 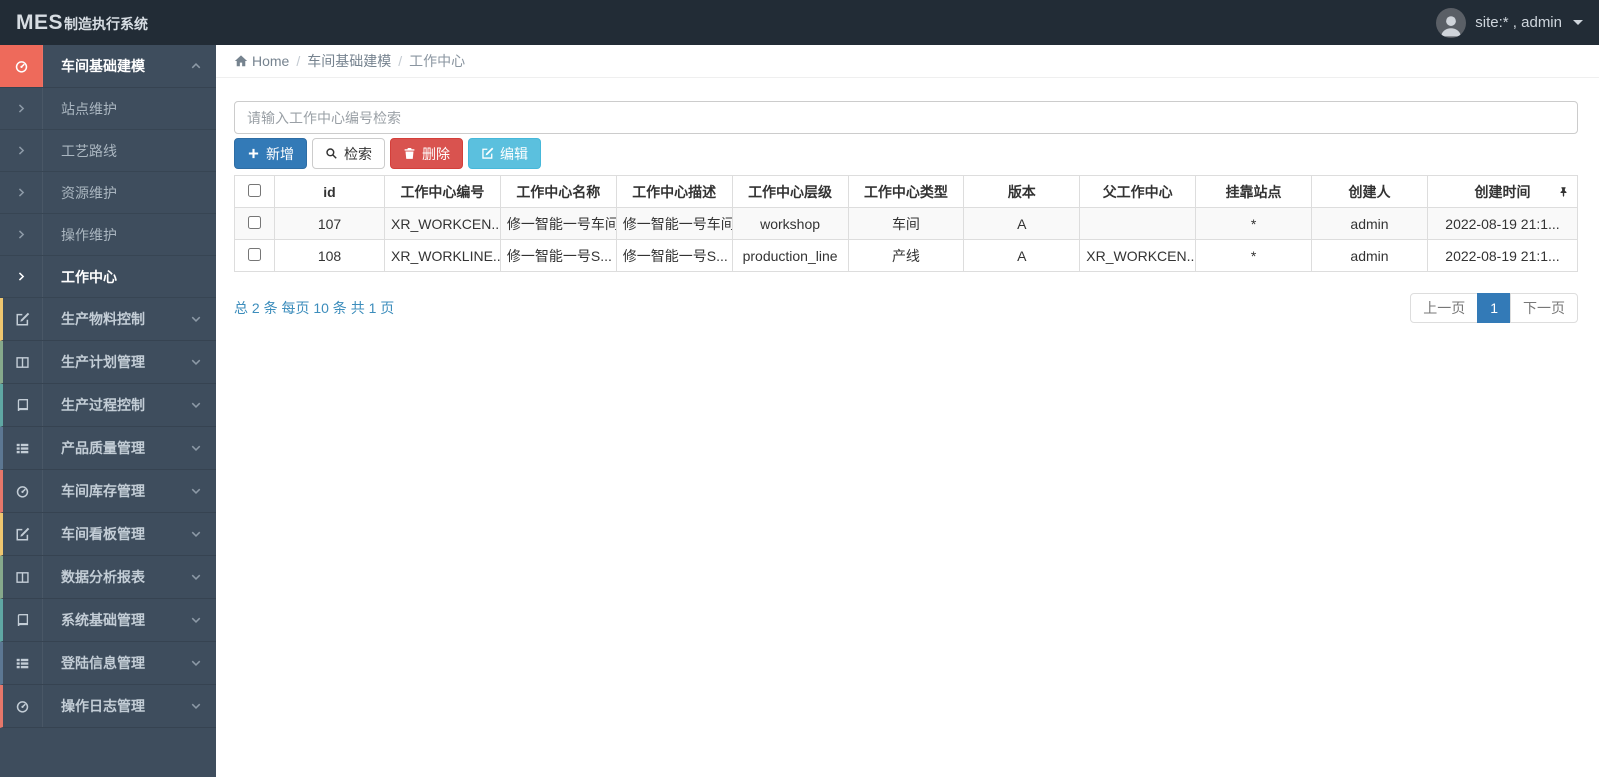 What do you see at coordinates (82, 23) in the screenshot?
I see `app-logo: MES 制造执行系统` at bounding box center [82, 23].